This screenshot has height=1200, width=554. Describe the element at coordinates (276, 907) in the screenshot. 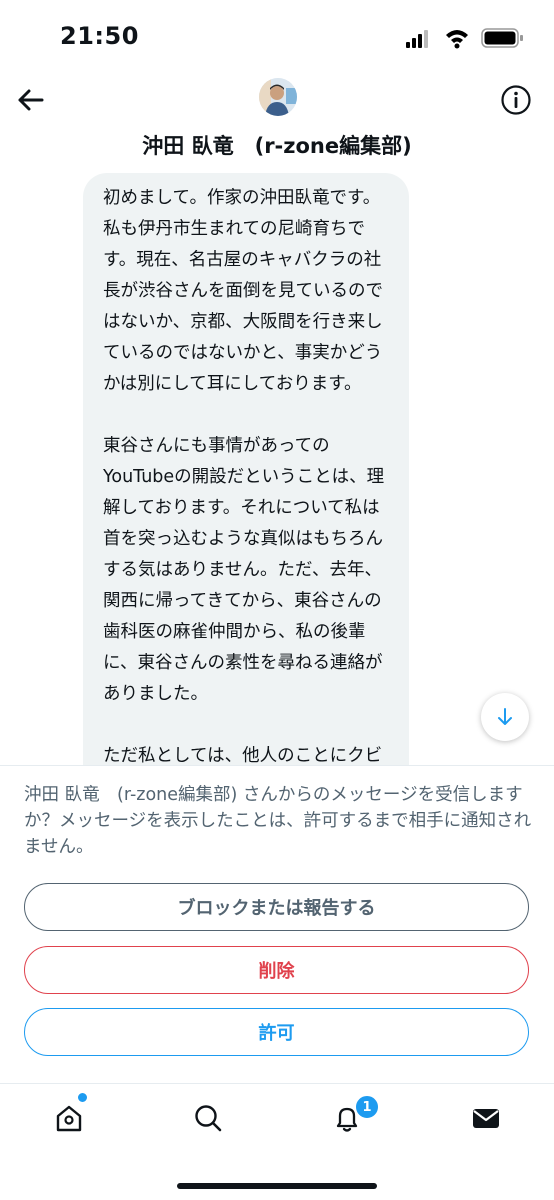

I see `block-report-button: ブロックまたは報告する` at that location.